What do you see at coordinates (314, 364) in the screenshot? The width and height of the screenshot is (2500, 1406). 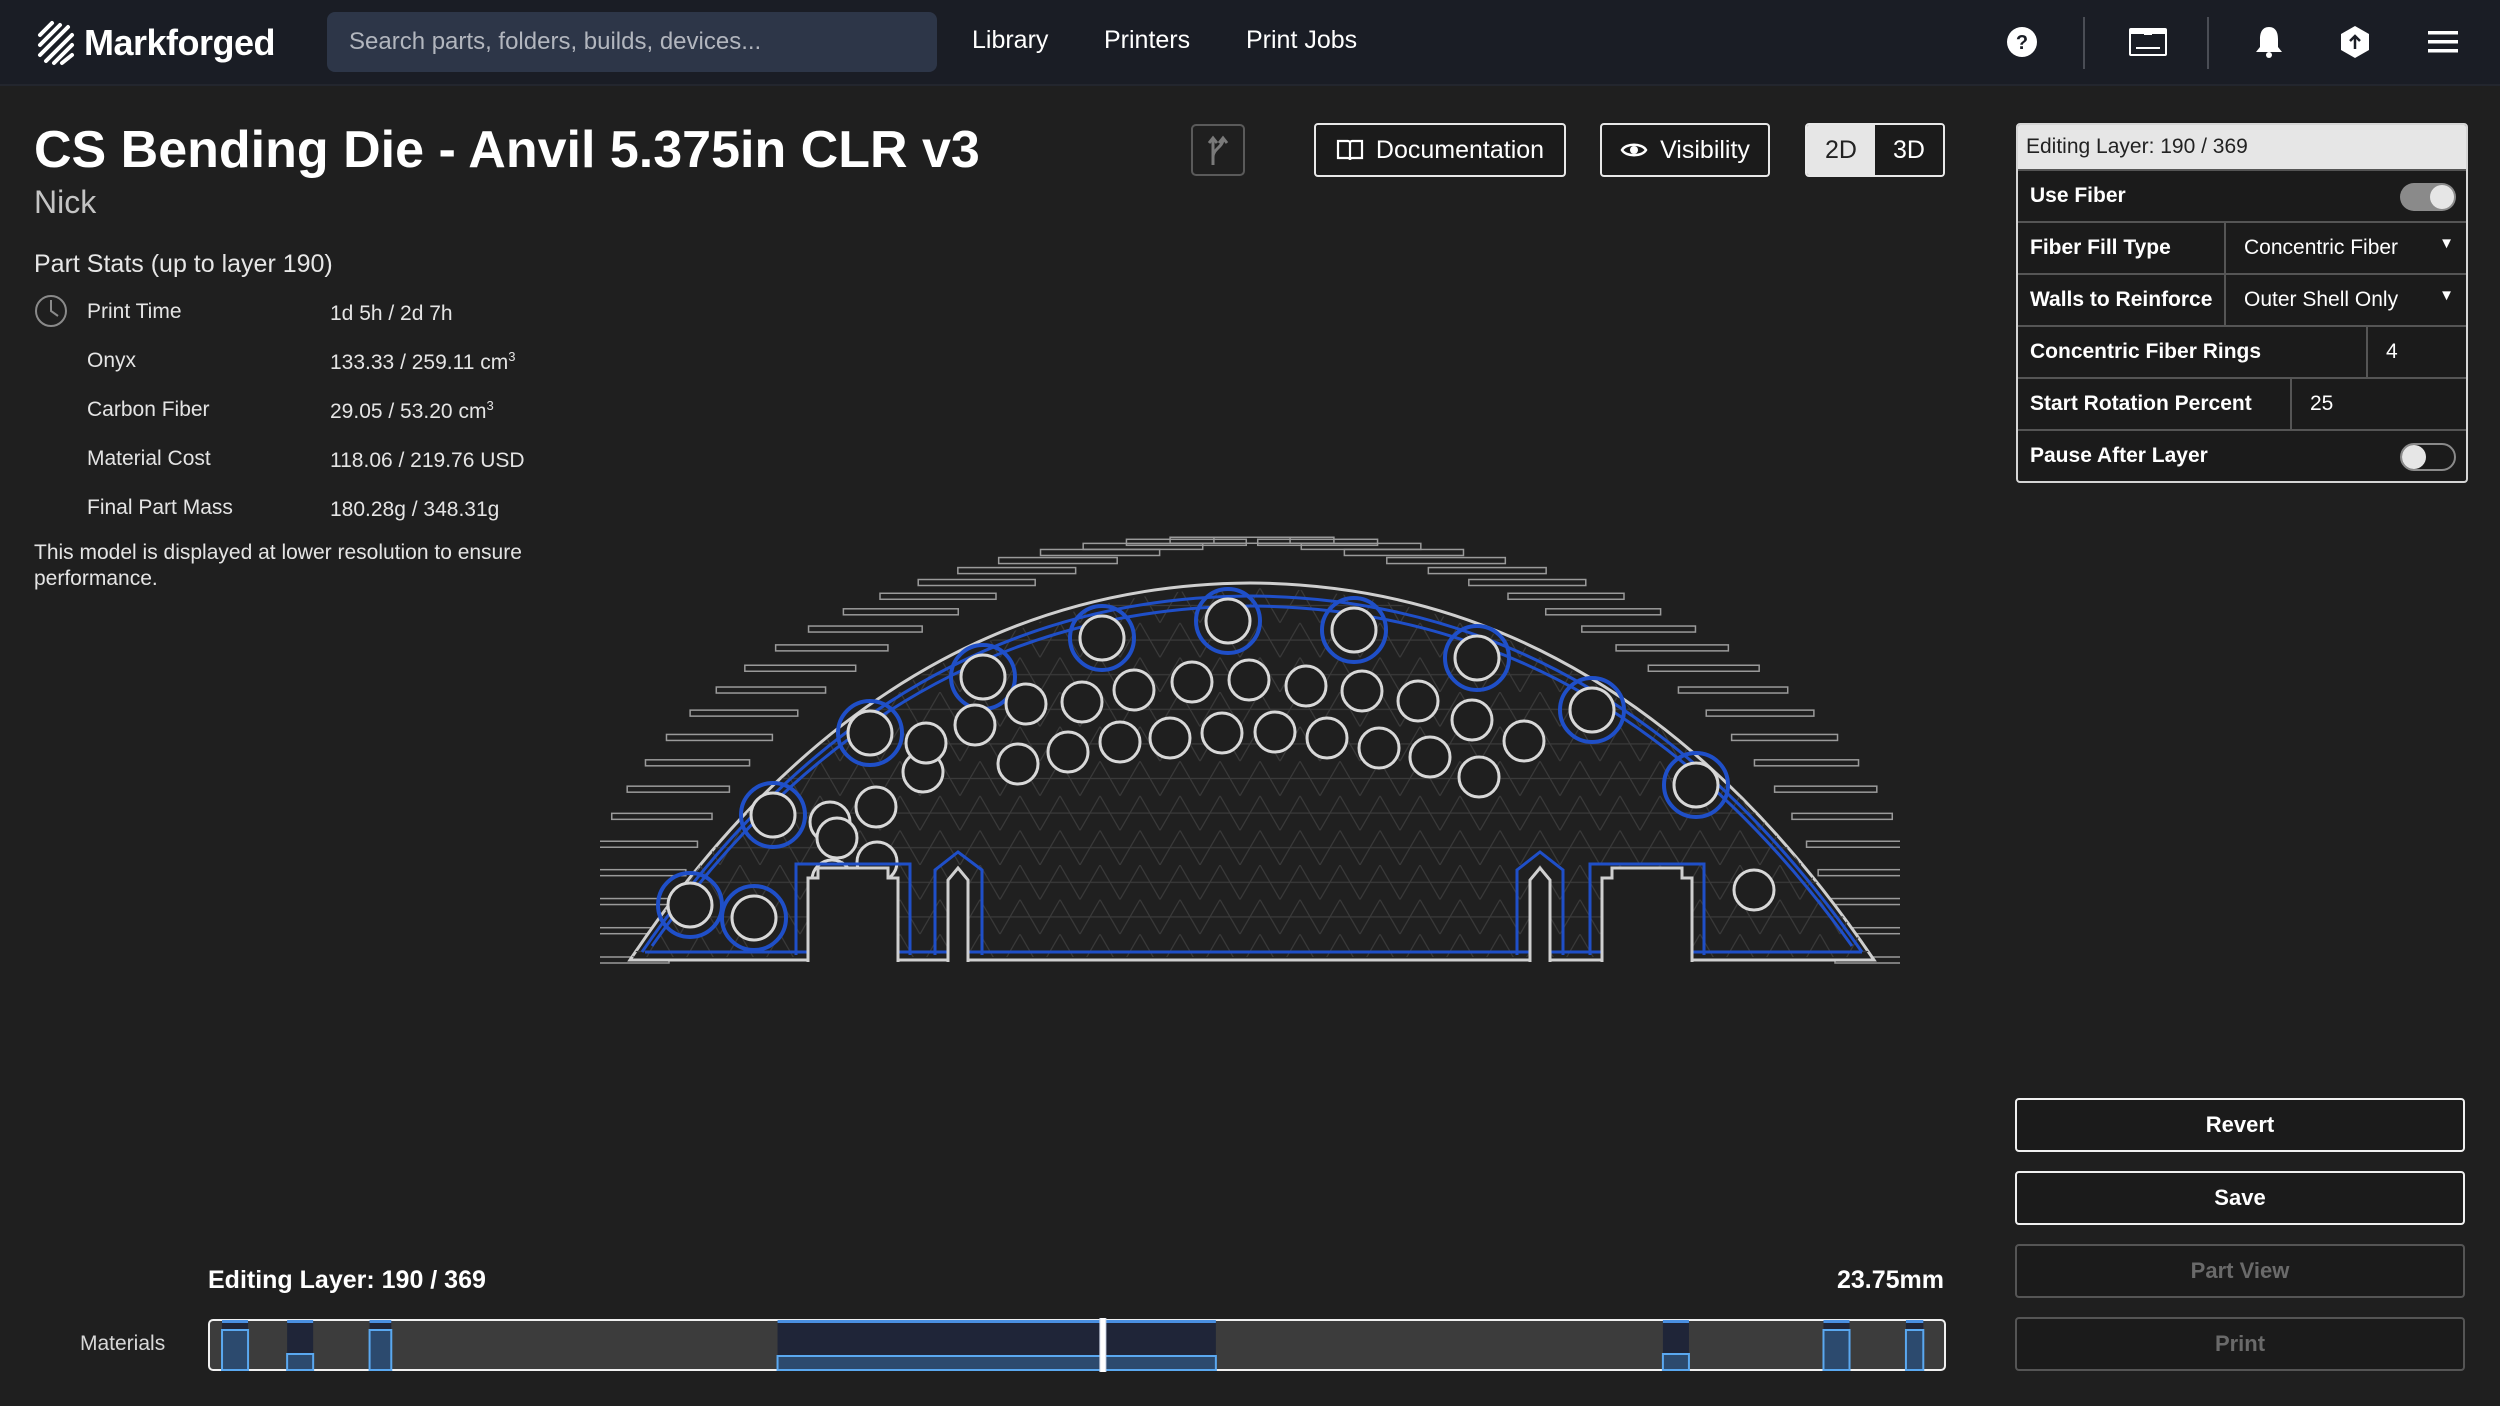 I see `stat-row-onyx: Onyx 133.33 / 259.11 cm3` at bounding box center [314, 364].